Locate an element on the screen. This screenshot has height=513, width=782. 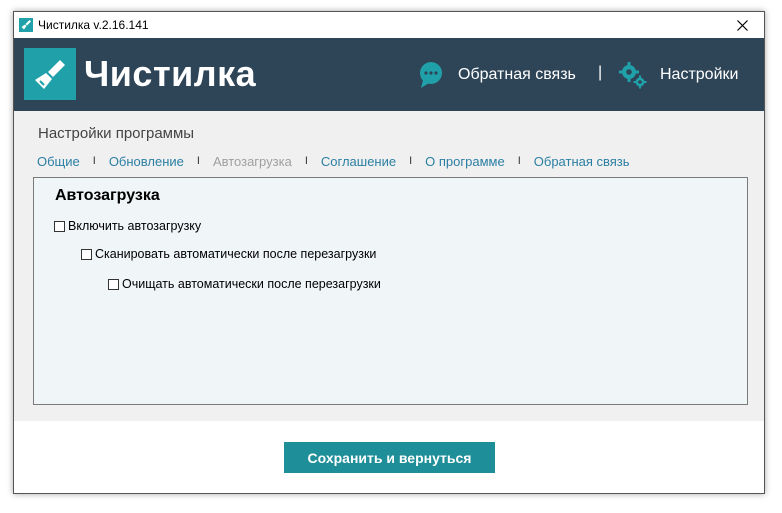
logo is located at coordinates (50, 74).